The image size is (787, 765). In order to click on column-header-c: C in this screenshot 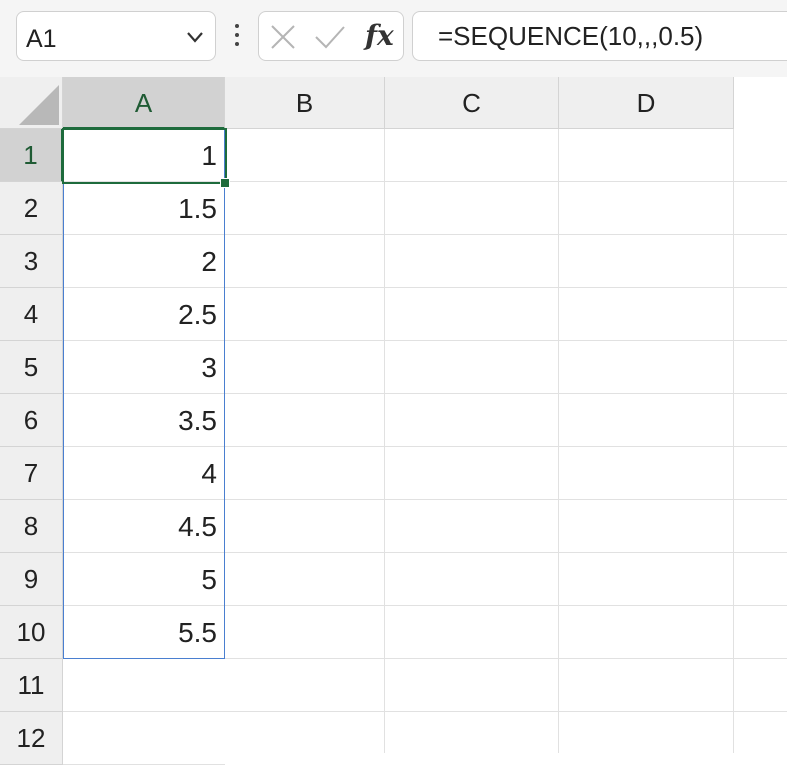, I will do `click(472, 103)`.